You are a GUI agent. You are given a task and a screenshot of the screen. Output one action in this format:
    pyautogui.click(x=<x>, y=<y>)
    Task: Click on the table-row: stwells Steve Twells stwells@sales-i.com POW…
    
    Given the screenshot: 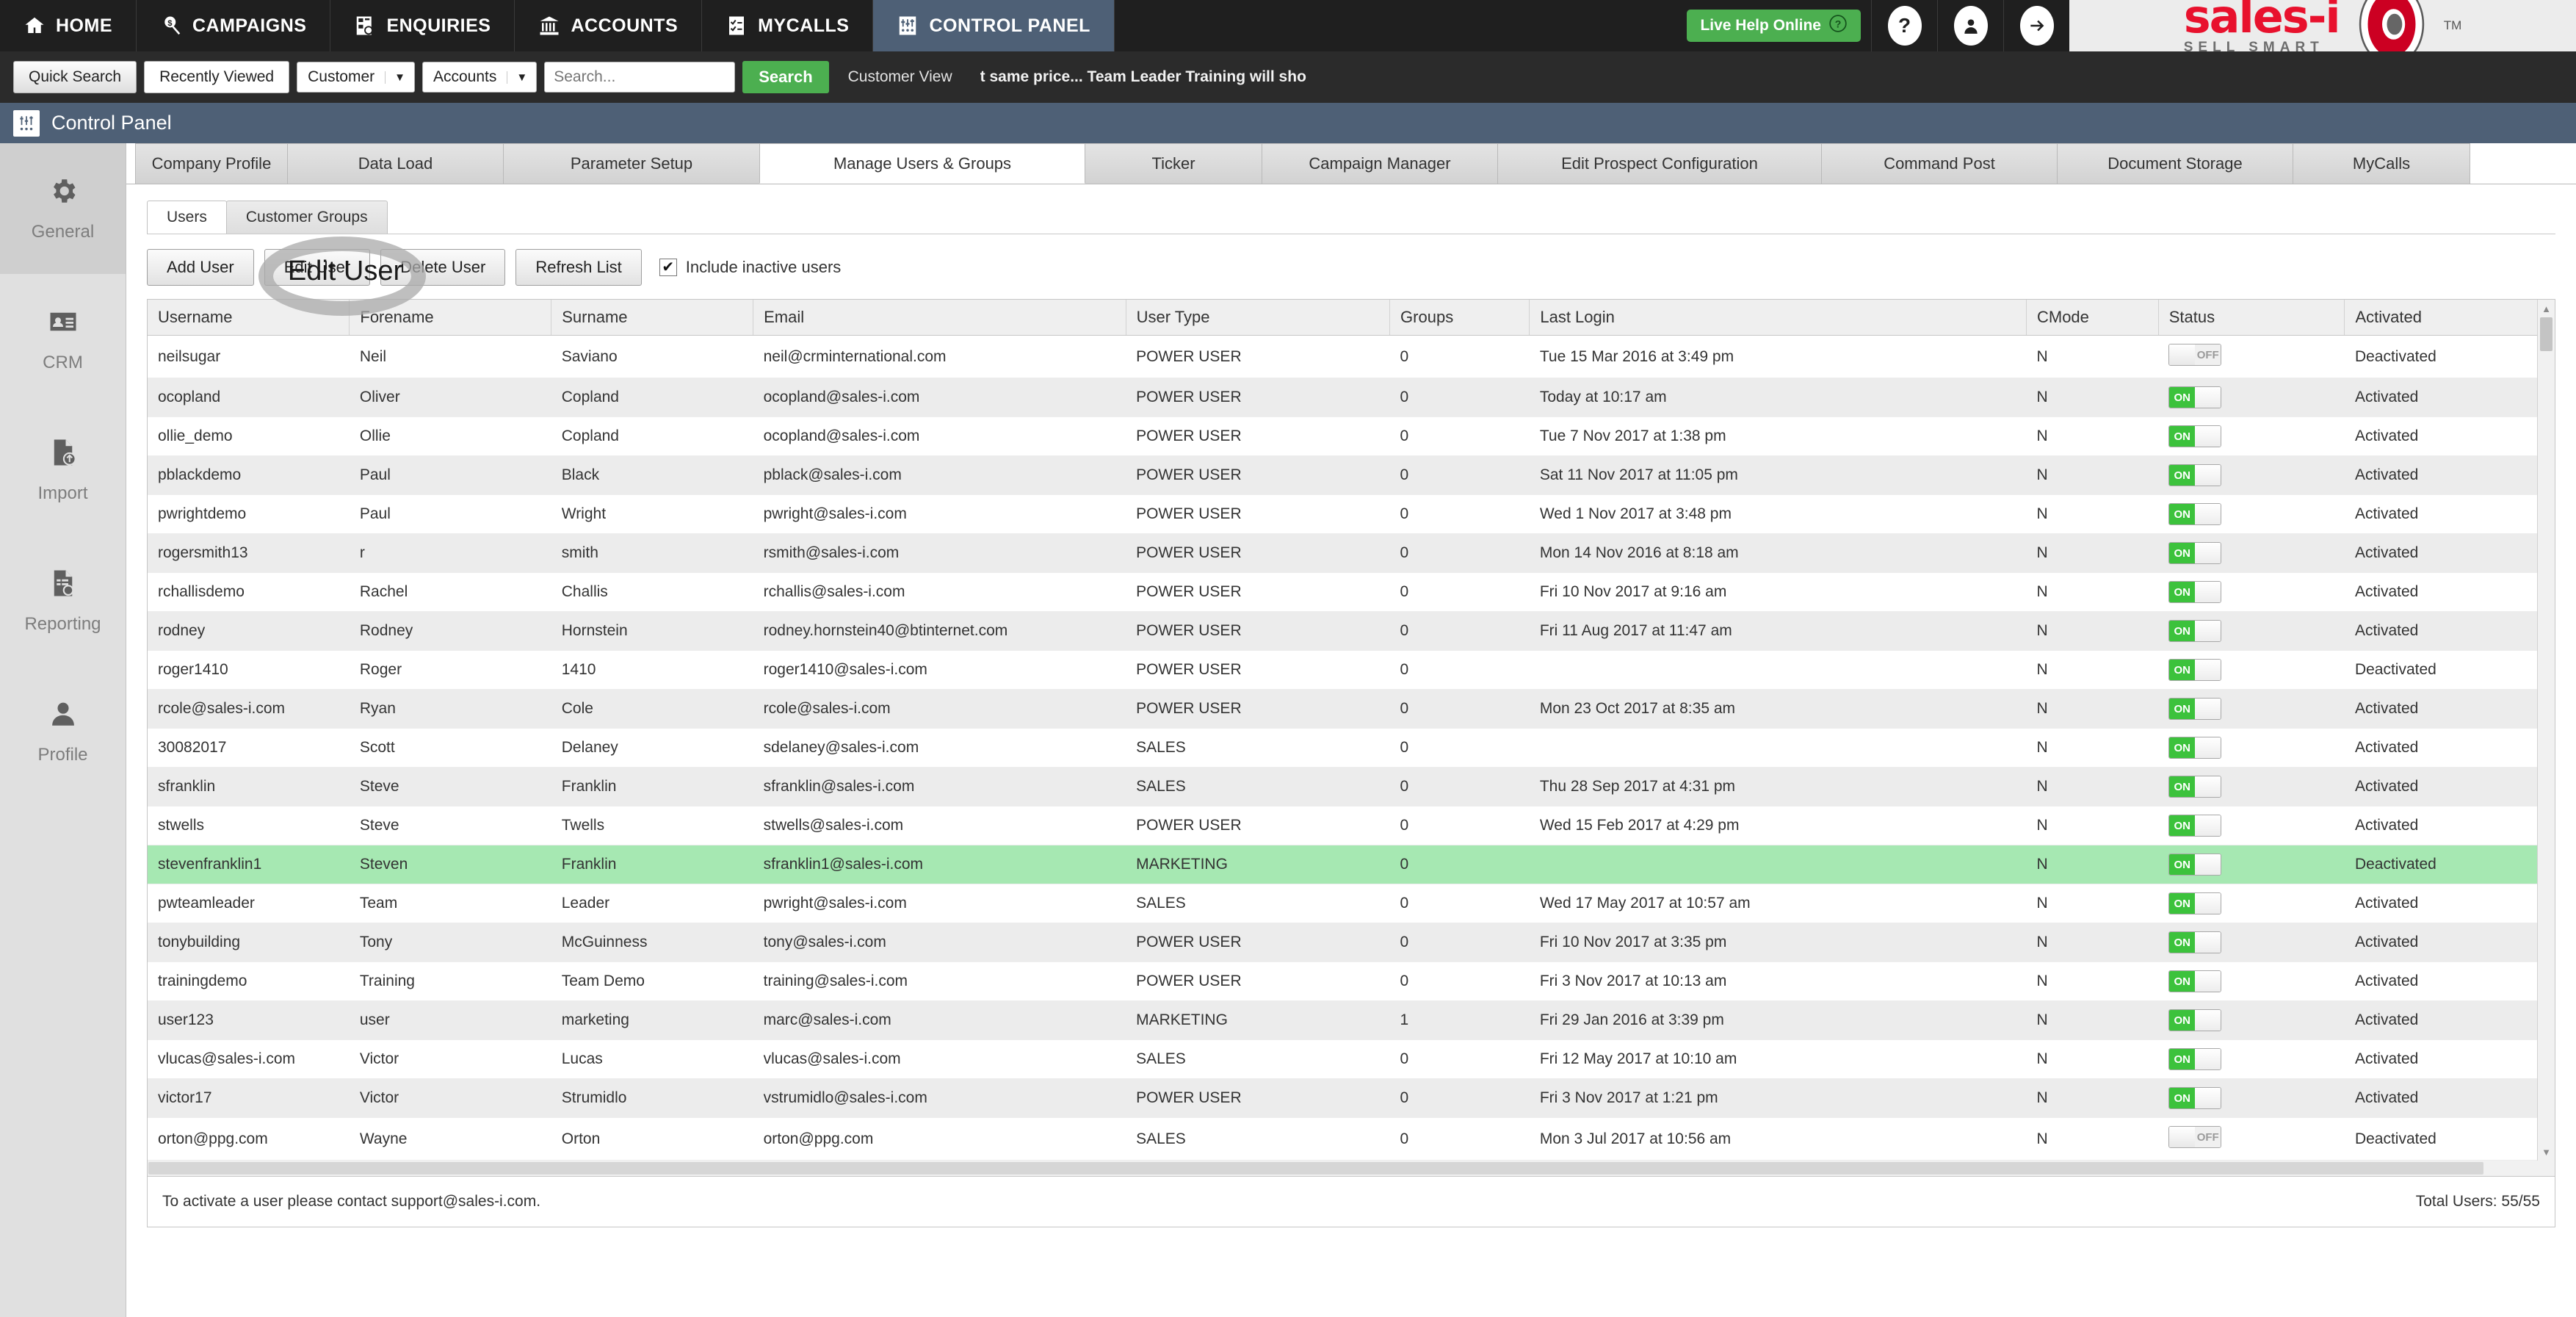 What is the action you would take?
    pyautogui.click(x=1351, y=825)
    